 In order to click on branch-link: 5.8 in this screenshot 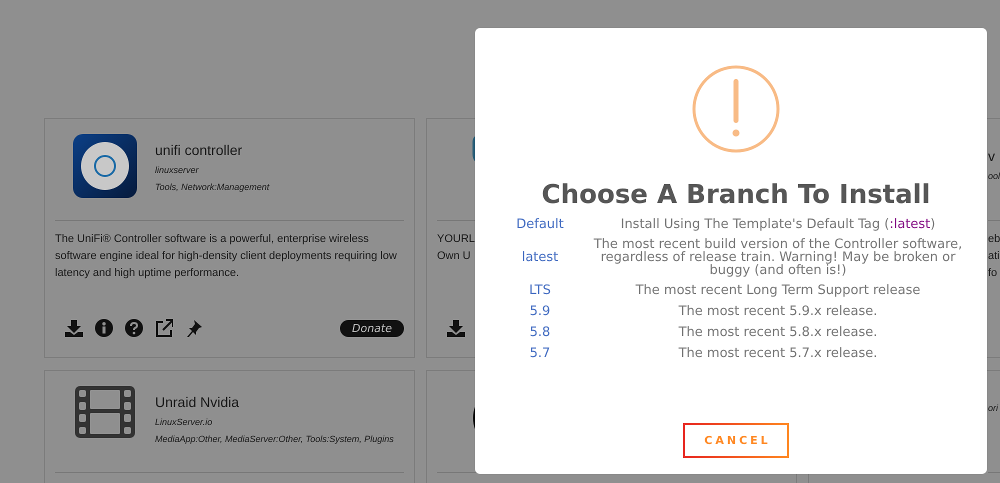, I will do `click(540, 332)`.